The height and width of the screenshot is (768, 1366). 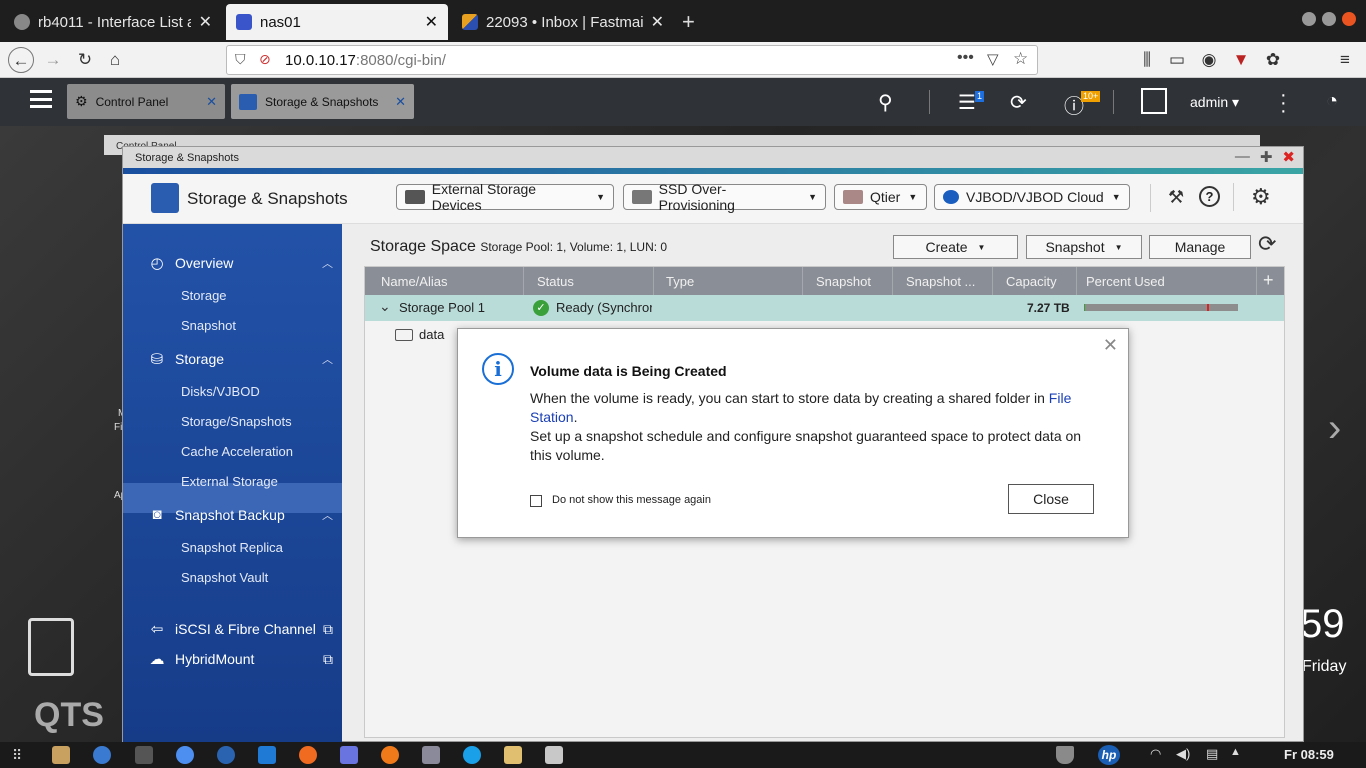 I want to click on minimize-icon, so click(x=1309, y=19).